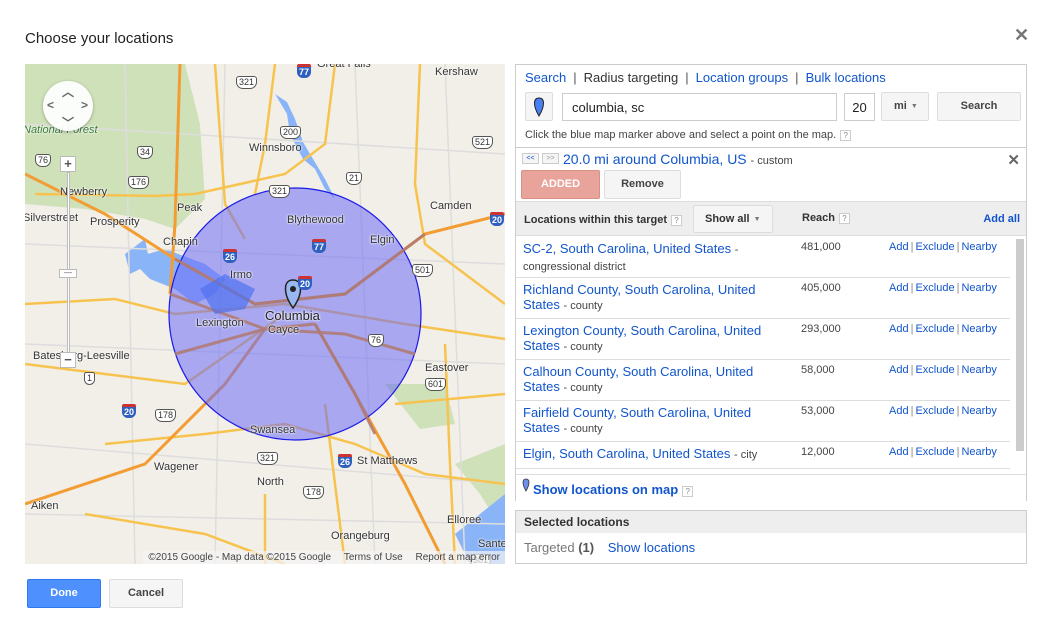 The width and height of the screenshot is (1045, 621). What do you see at coordinates (273, 430) in the screenshot?
I see `map-label-swansea: Swansea` at bounding box center [273, 430].